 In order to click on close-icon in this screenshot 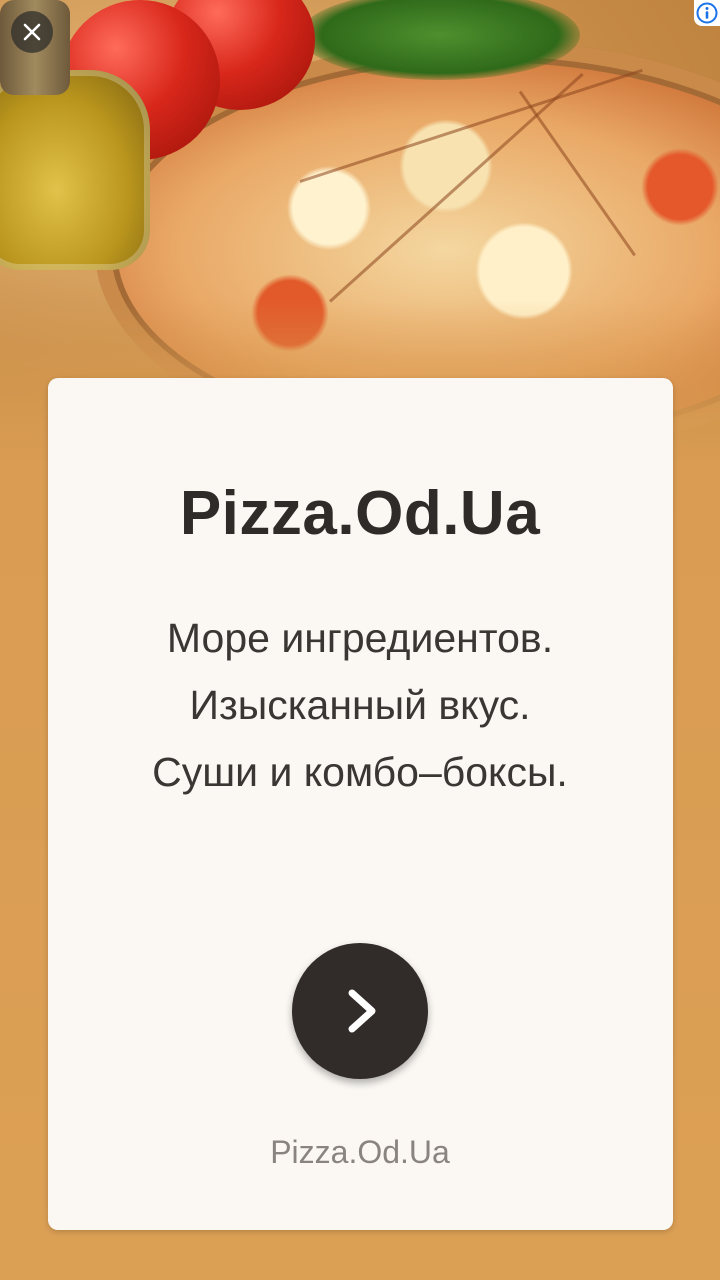, I will do `click(32, 32)`.